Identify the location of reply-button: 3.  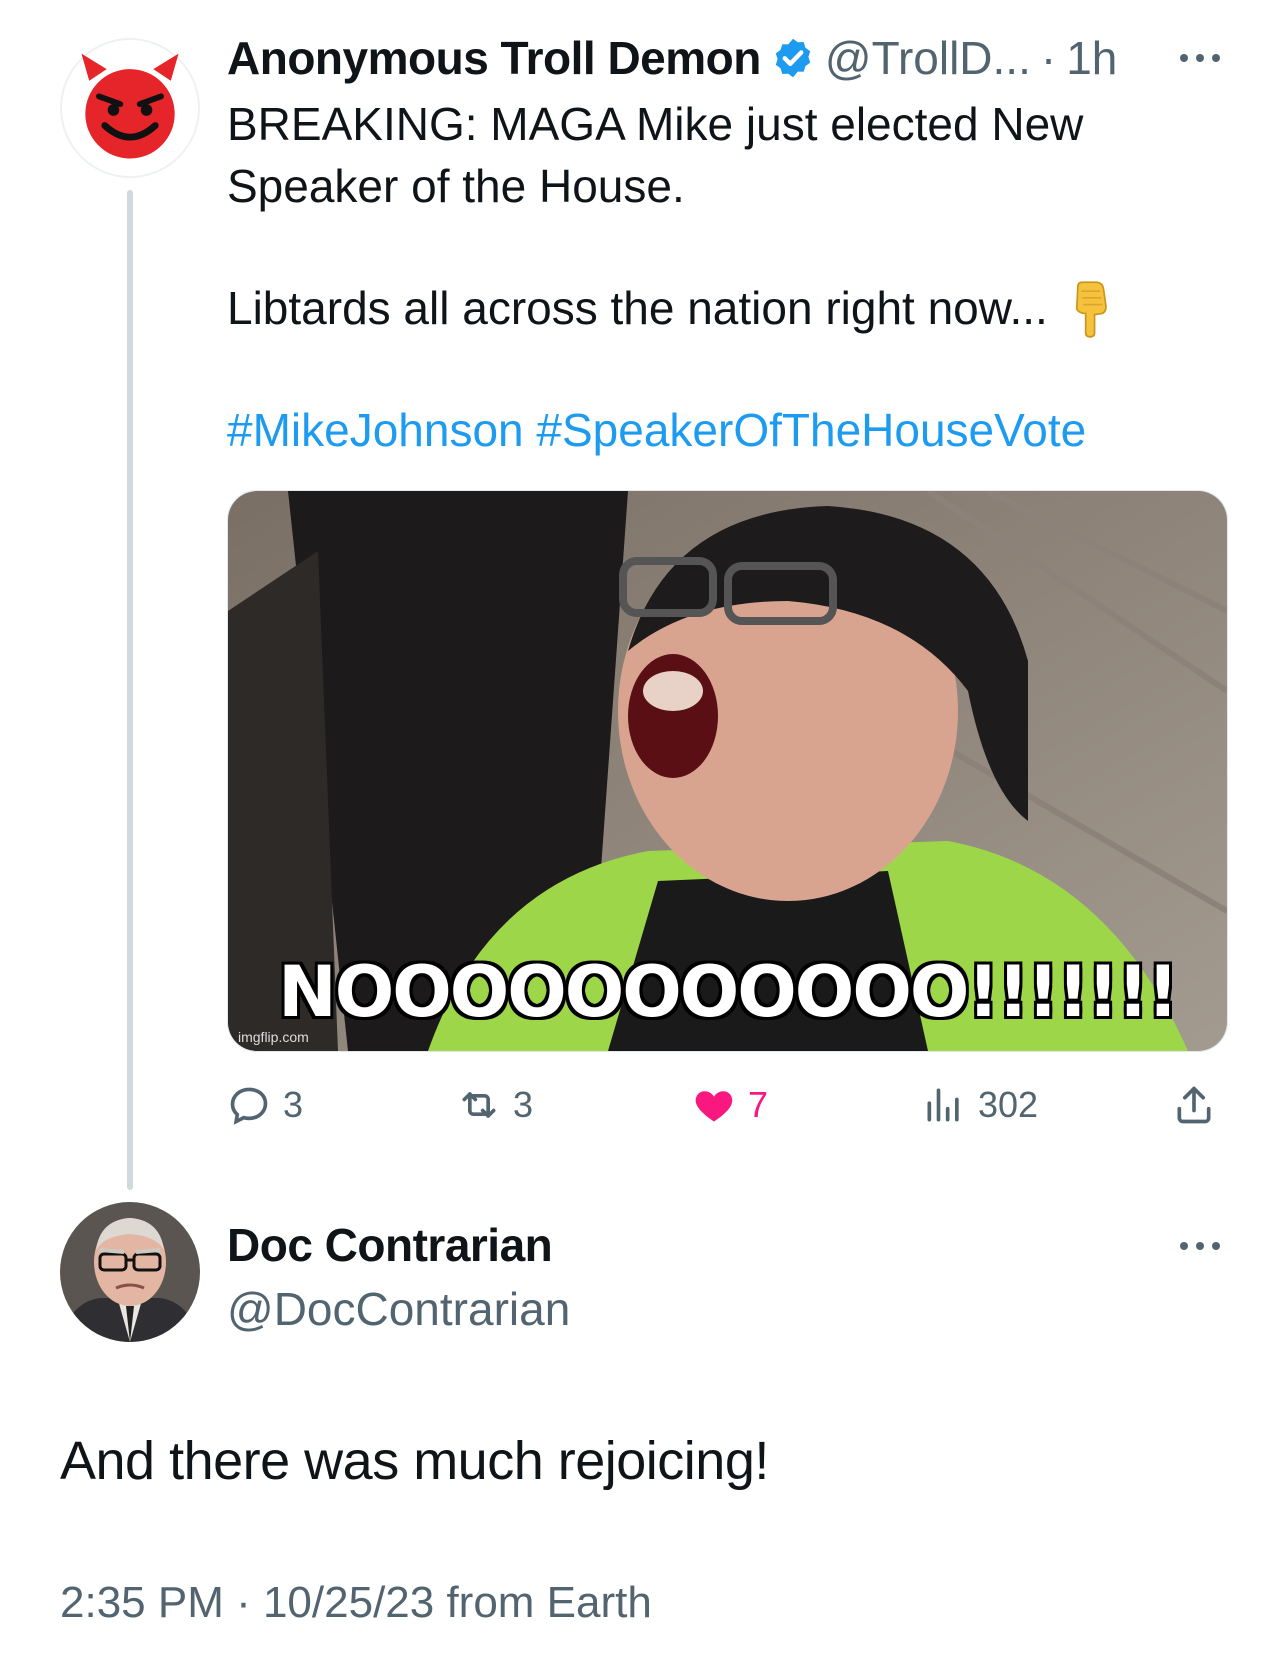
(265, 1105).